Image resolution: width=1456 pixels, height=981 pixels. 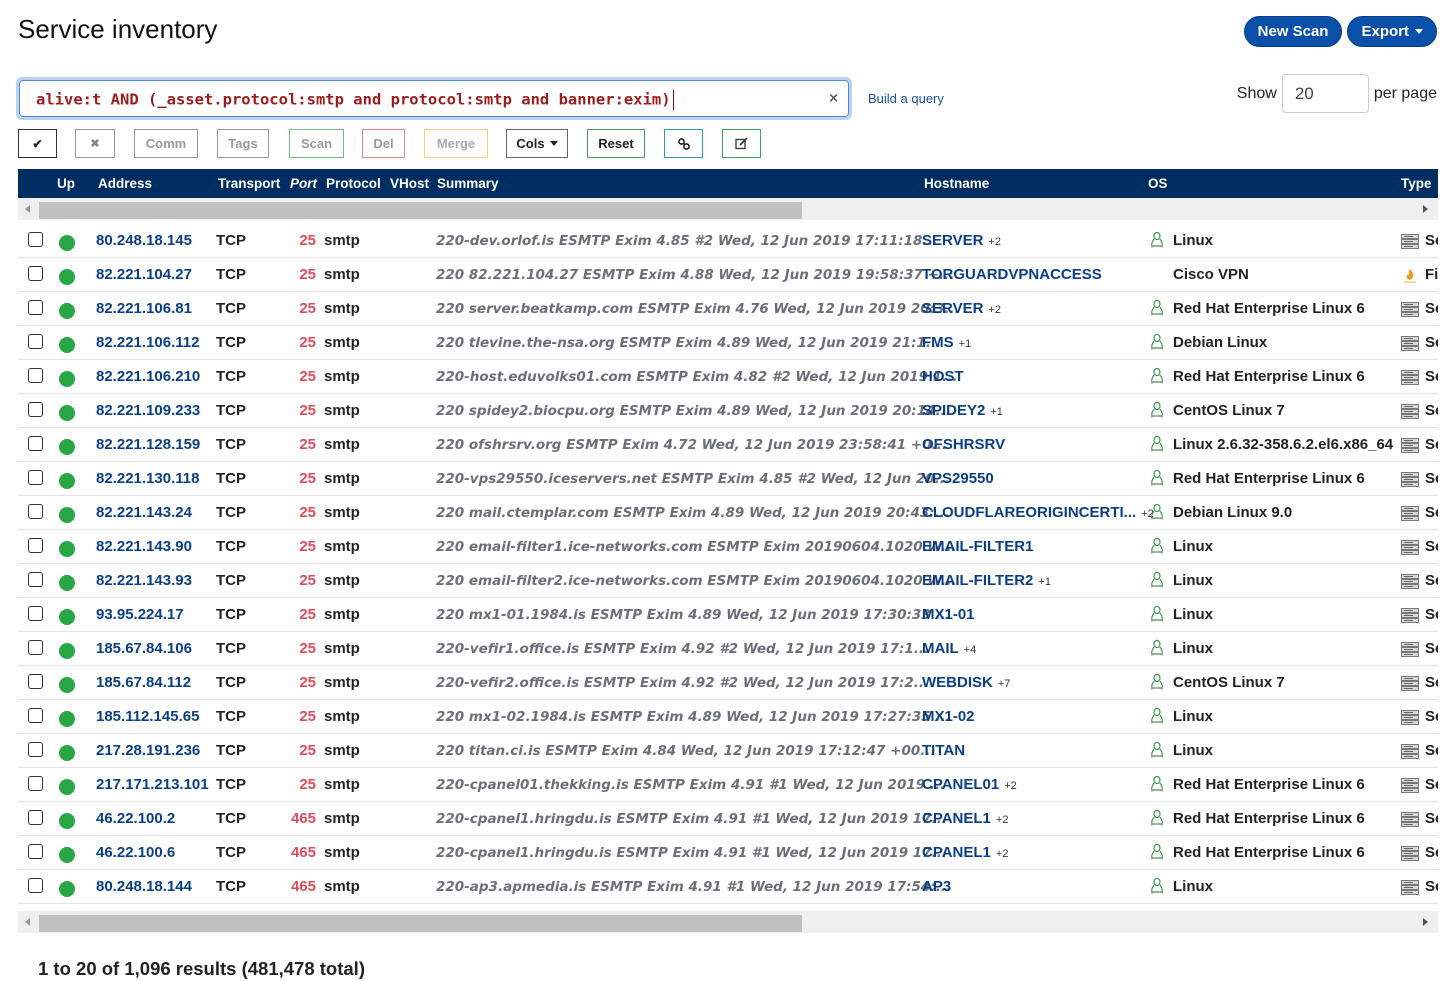 I want to click on address-link: 82.221.106.81, so click(x=144, y=308).